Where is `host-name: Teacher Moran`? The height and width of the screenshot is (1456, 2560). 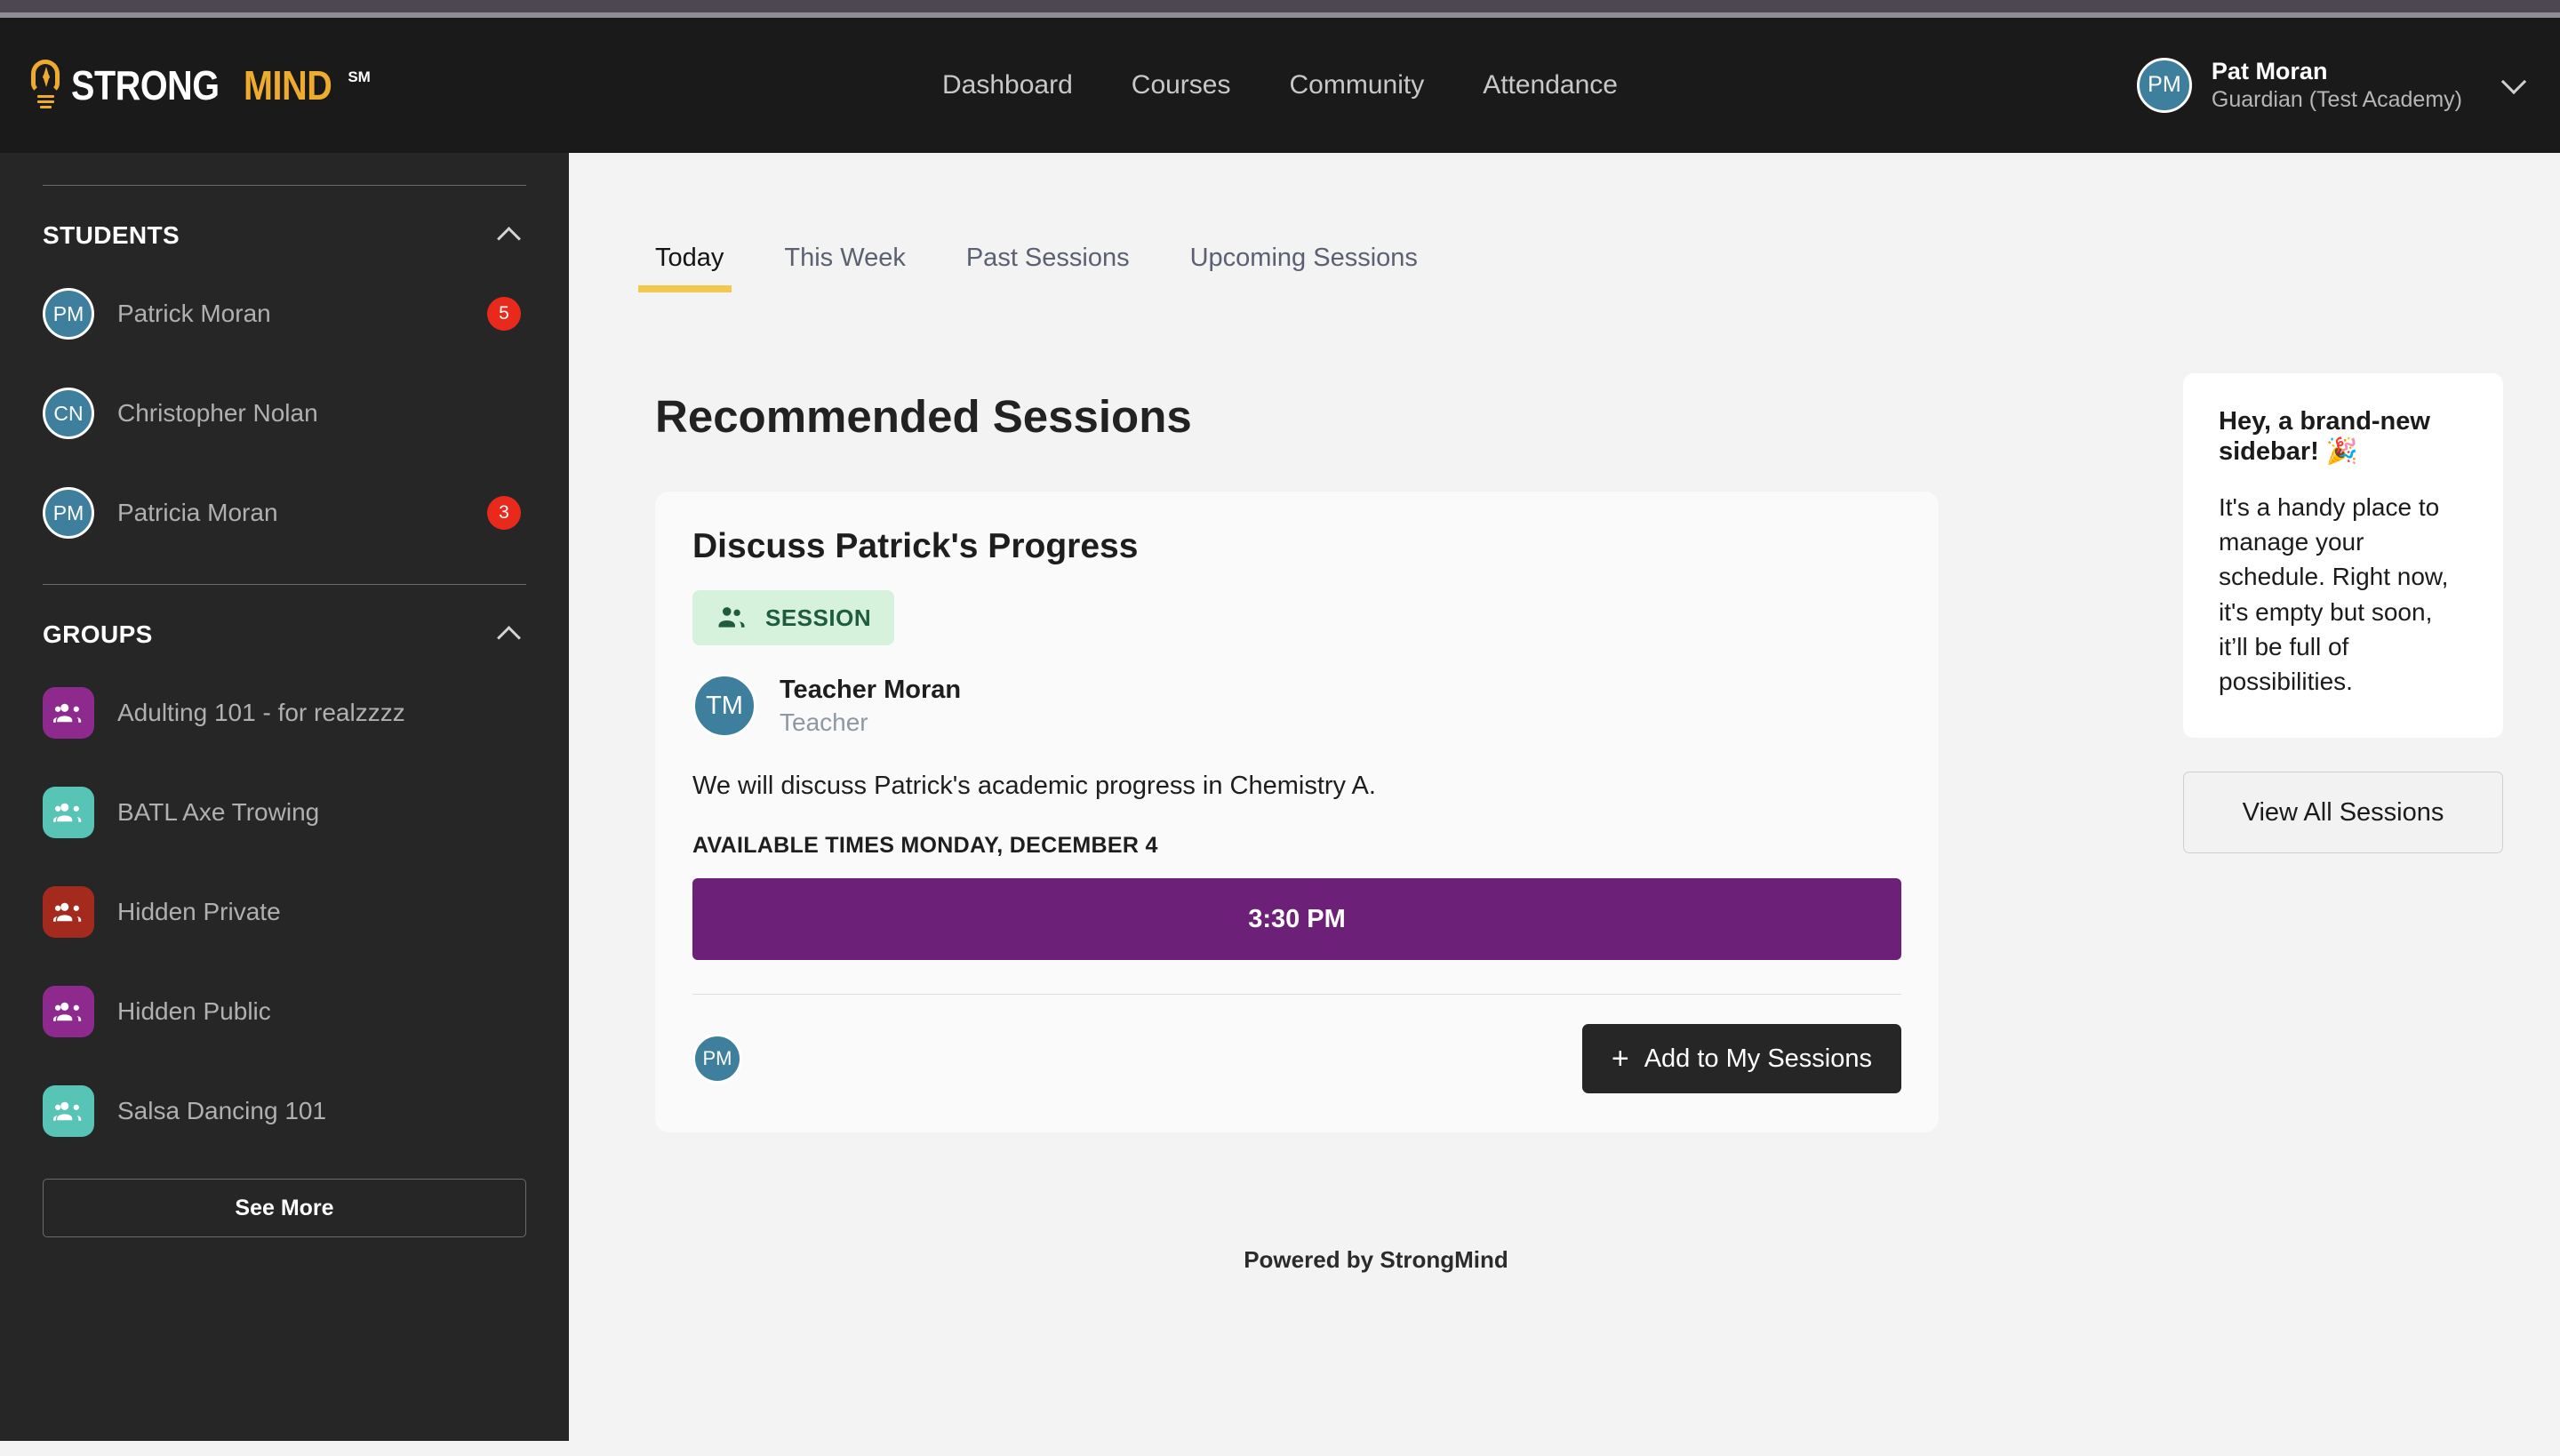 host-name: Teacher Moran is located at coordinates (871, 690).